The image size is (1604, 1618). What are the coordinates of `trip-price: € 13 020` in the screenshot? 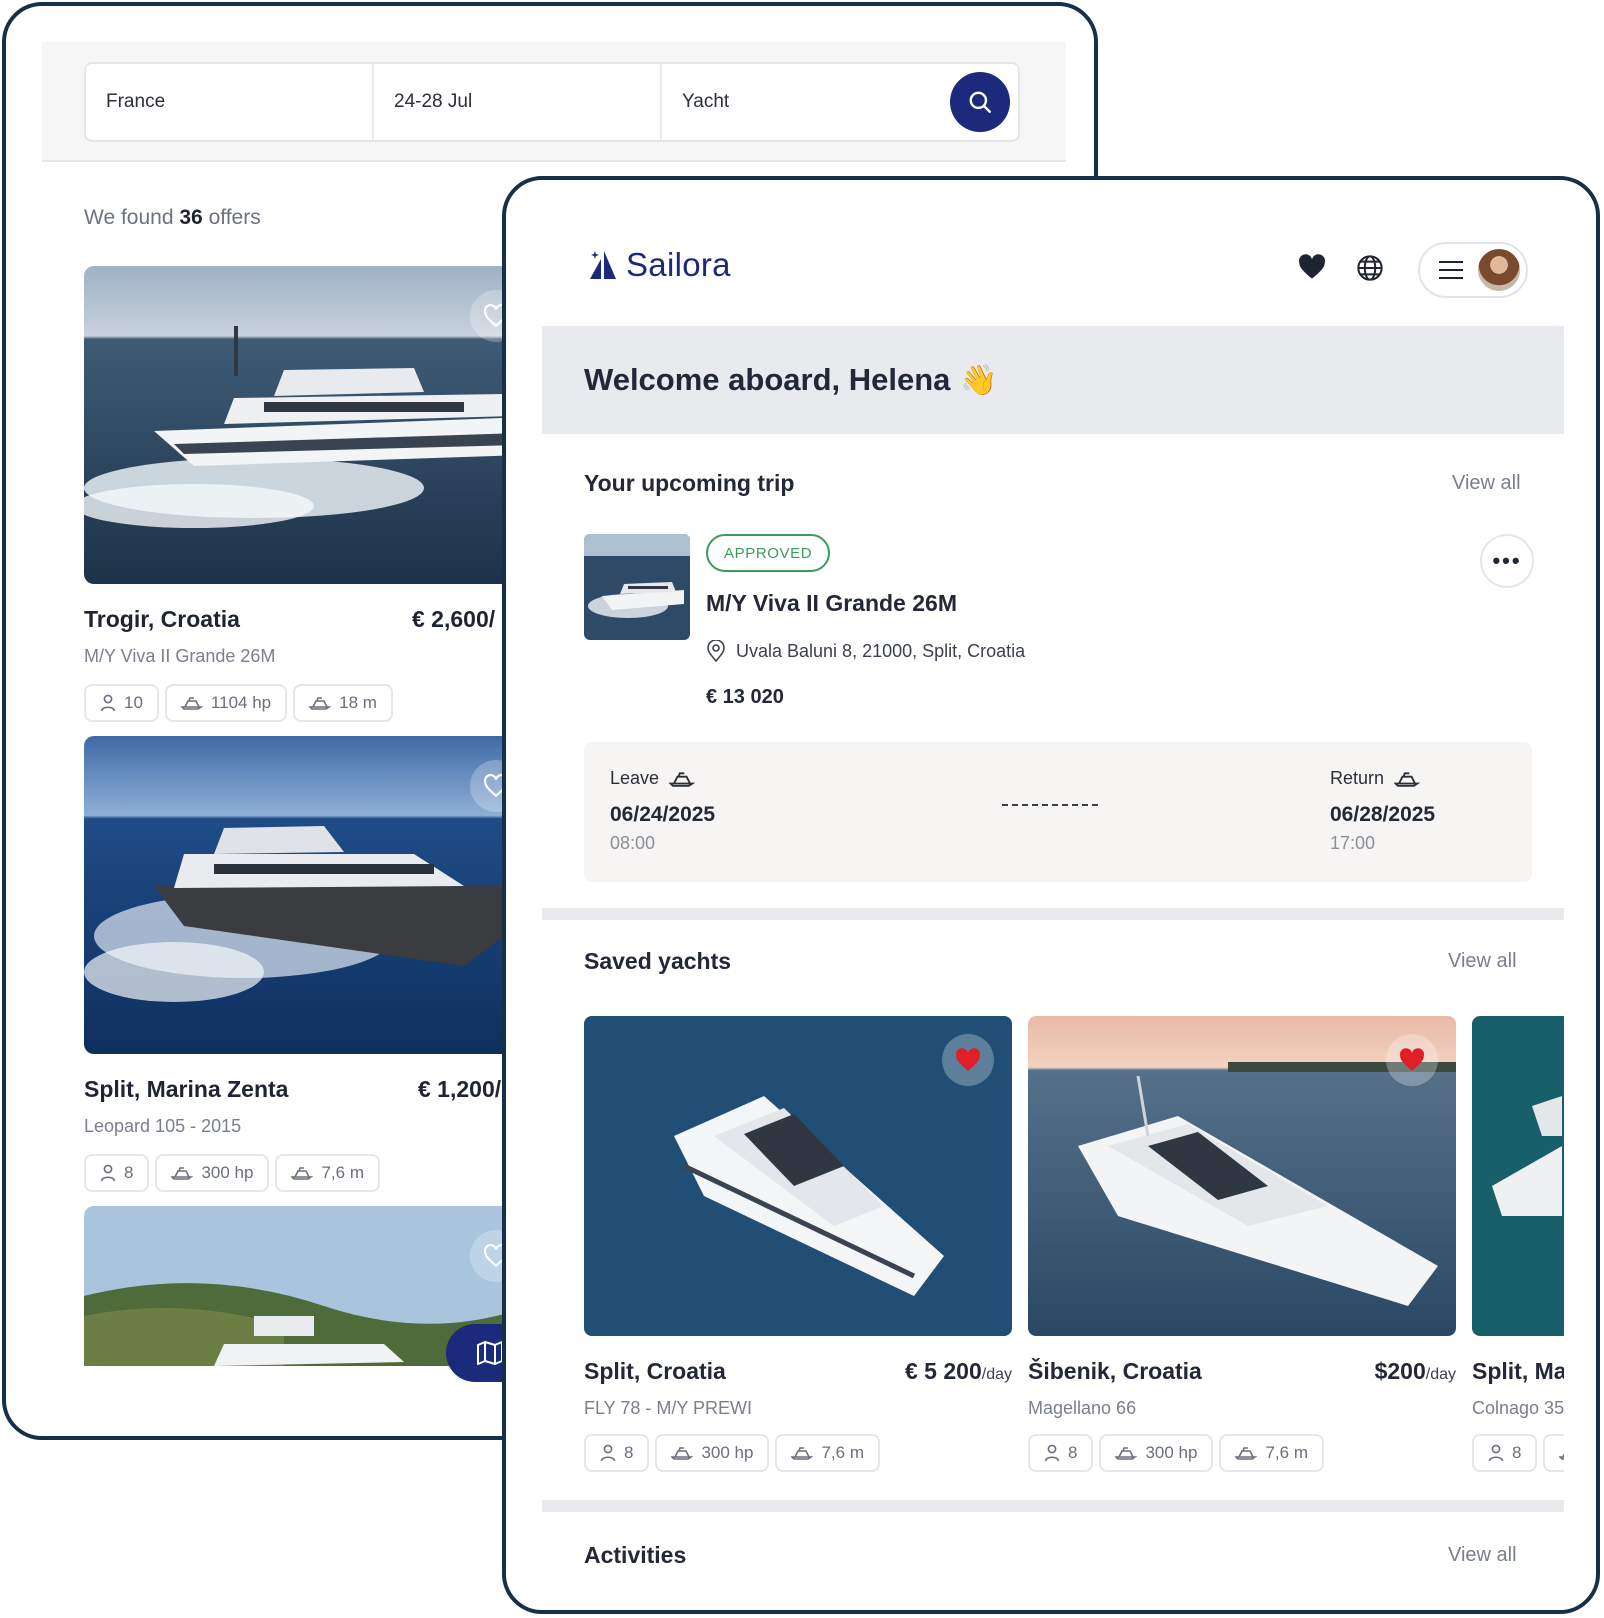 It's located at (745, 697).